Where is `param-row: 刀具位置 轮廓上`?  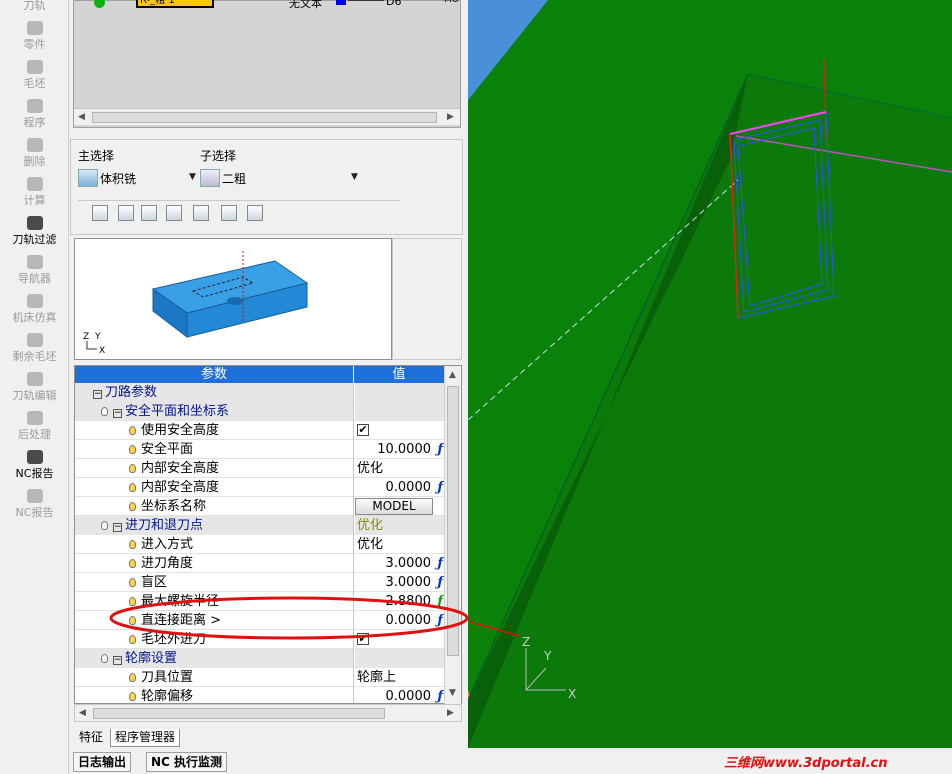 param-row: 刀具位置 轮廓上 is located at coordinates (260, 677).